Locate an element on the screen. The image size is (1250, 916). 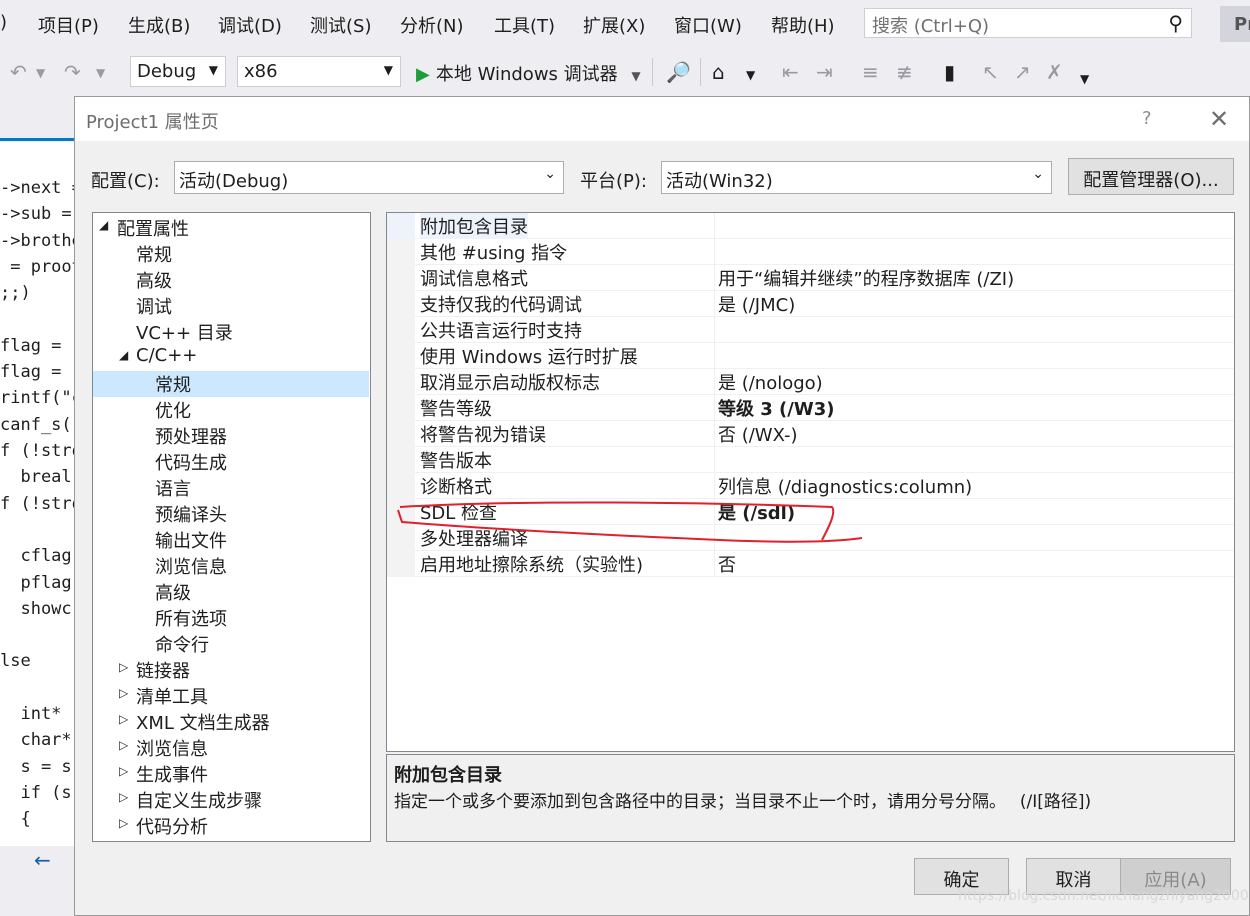
tree-node: 语言 is located at coordinates (231, 488).